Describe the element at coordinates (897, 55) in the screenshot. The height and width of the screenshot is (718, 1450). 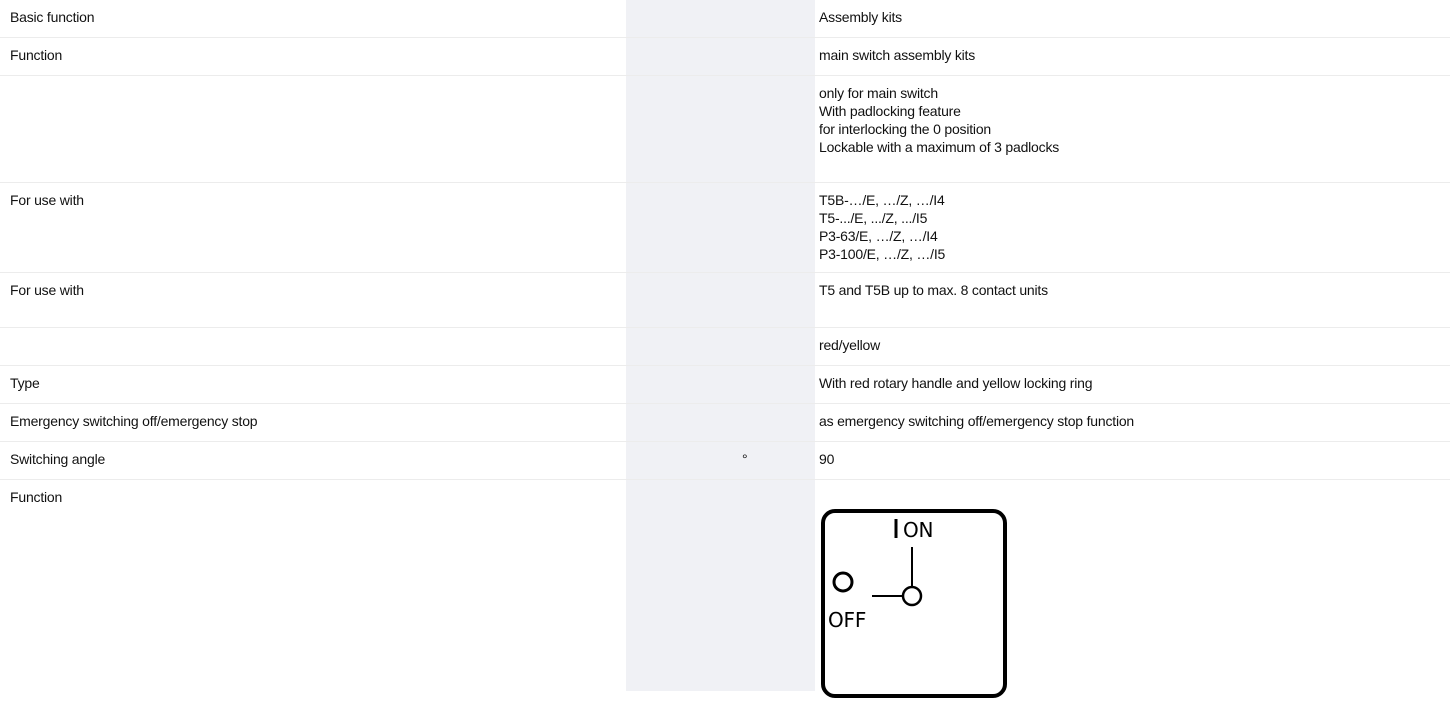
I see `row-value: main switch assembly kits` at that location.